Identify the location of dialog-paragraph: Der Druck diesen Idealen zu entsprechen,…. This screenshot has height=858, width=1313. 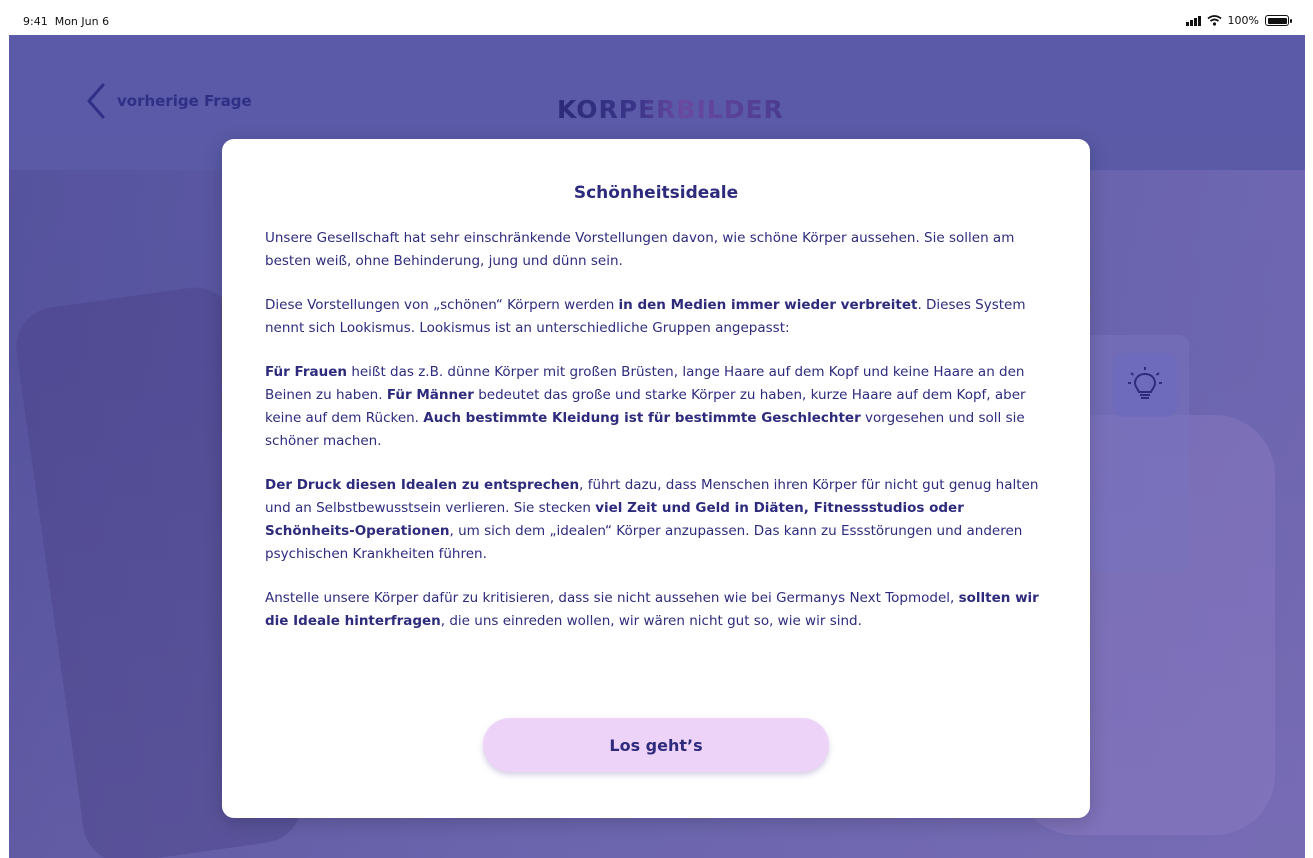
(660, 520).